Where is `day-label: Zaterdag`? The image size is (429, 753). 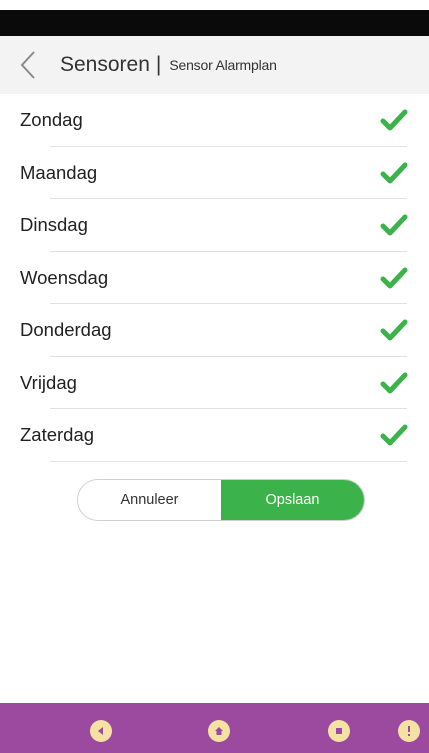
day-label: Zaterdag is located at coordinates (57, 435).